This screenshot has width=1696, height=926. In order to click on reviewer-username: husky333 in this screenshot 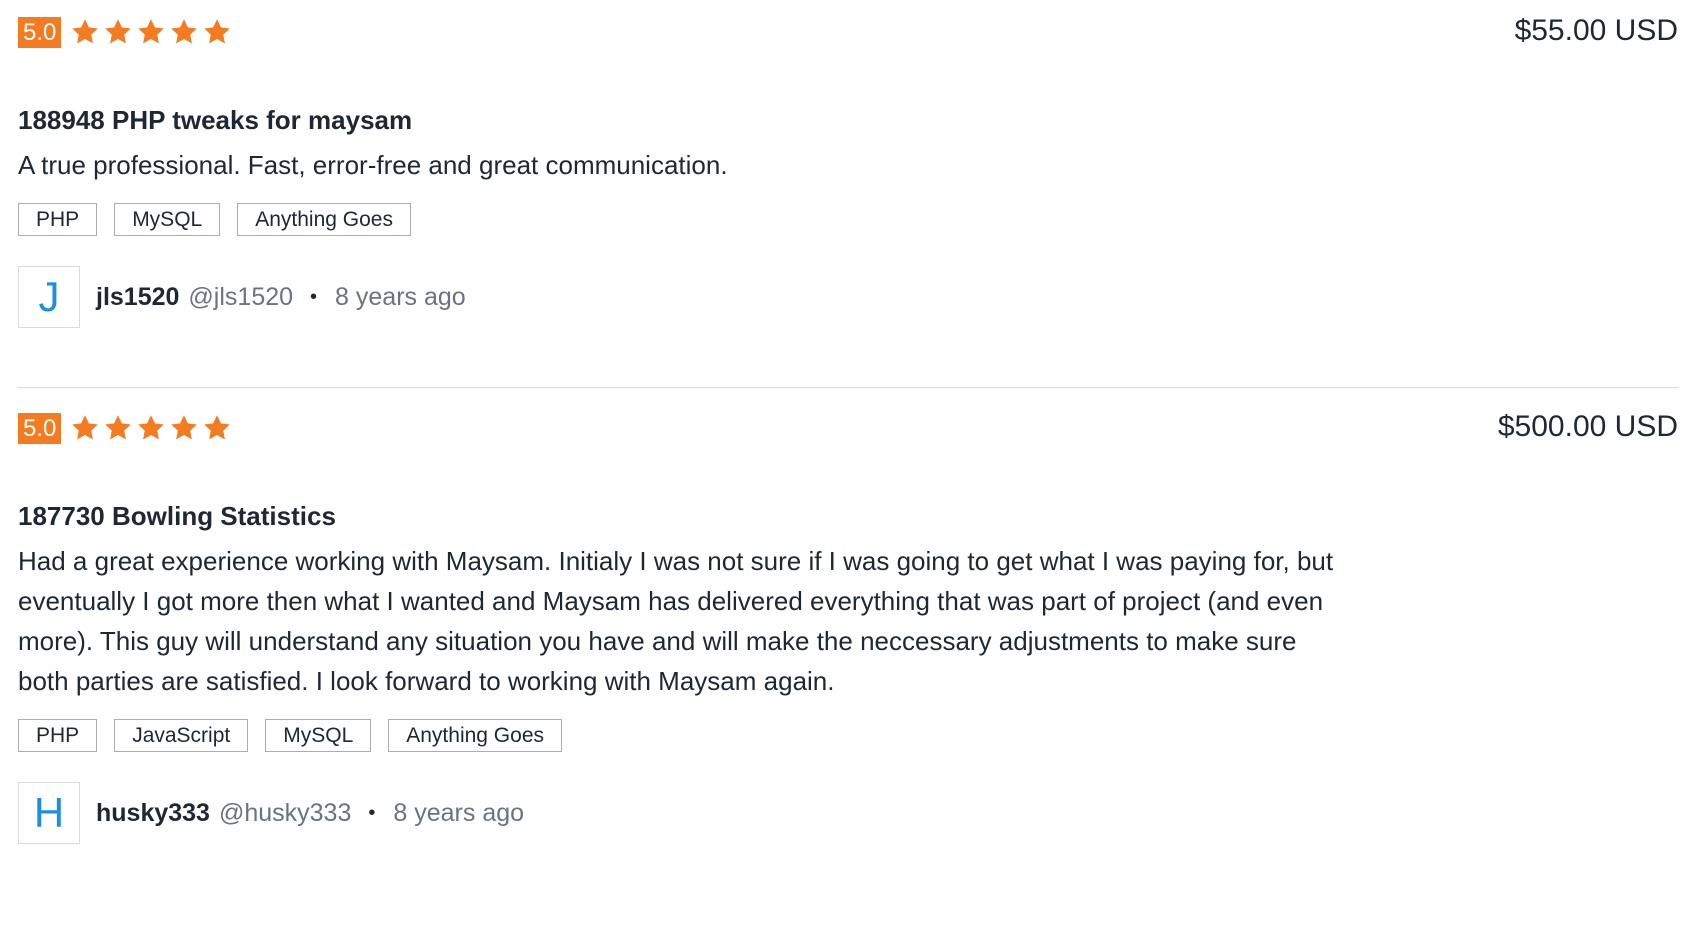, I will do `click(153, 813)`.